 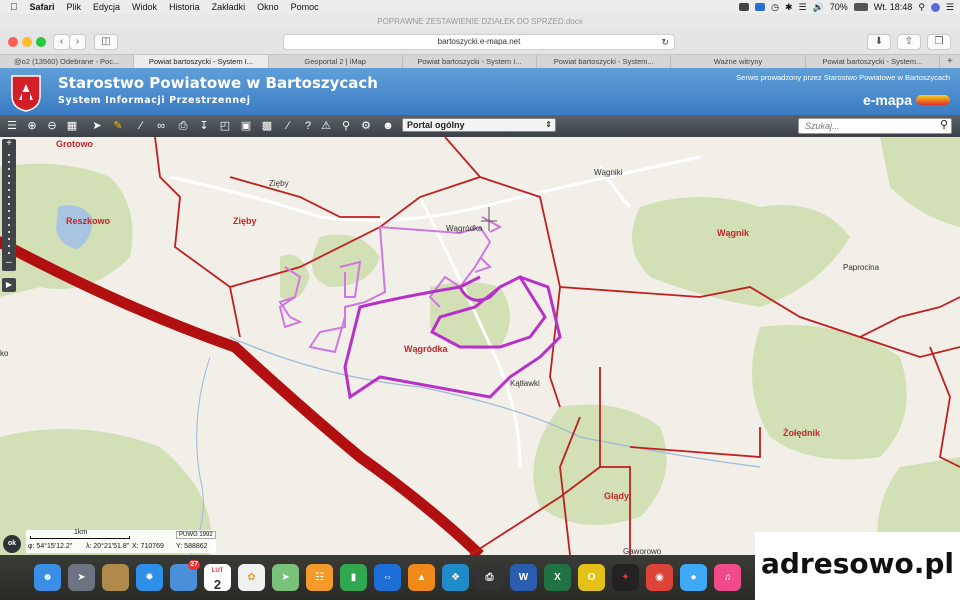 What do you see at coordinates (149, 577) in the screenshot?
I see `safari-icon: ✹` at bounding box center [149, 577].